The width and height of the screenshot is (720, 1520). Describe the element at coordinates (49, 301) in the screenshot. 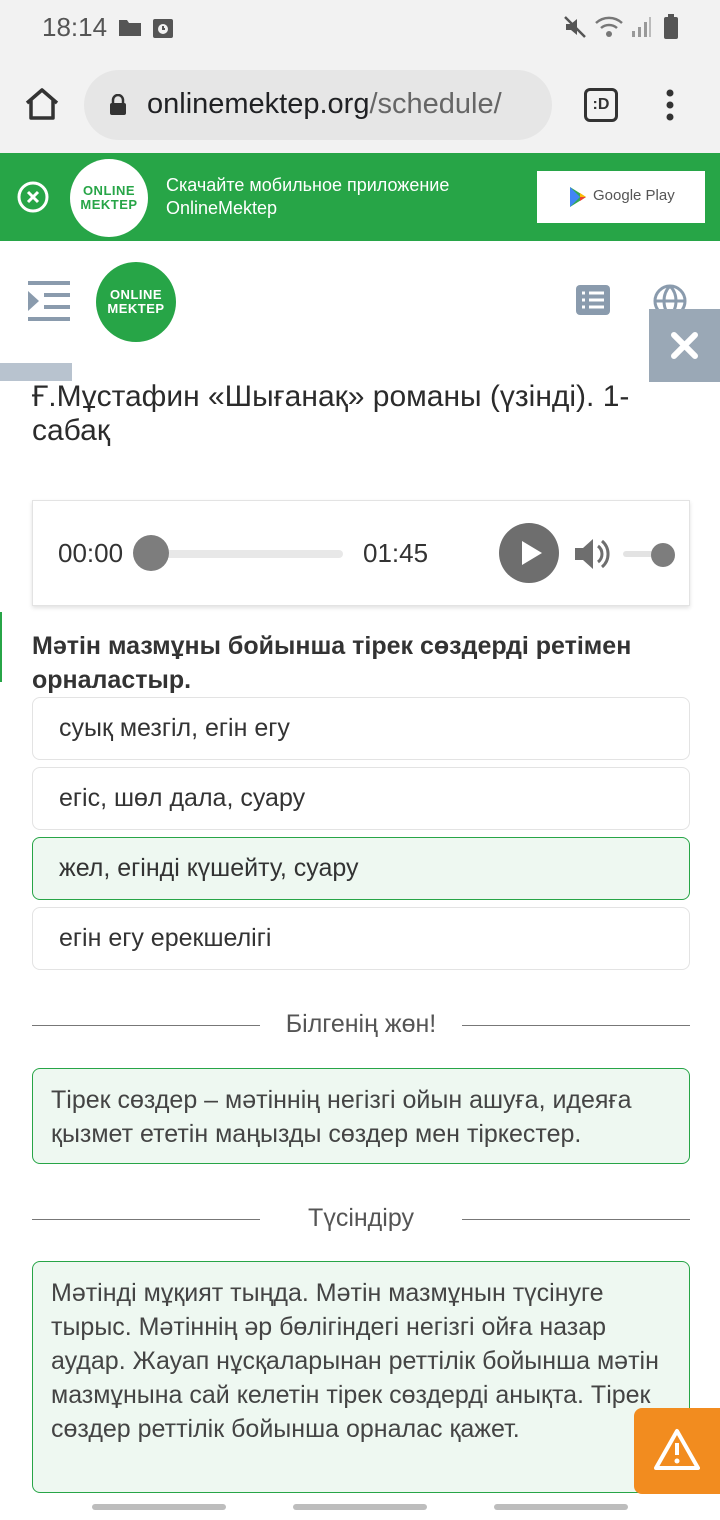

I see `sidebar-menu-icon` at that location.